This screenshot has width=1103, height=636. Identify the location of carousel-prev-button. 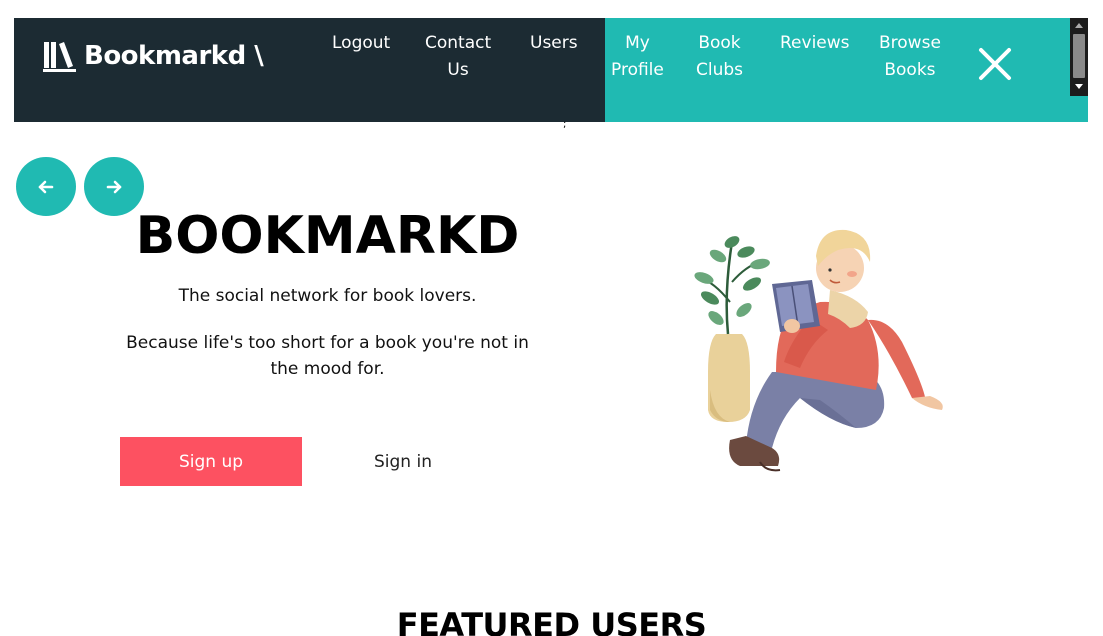
(46, 186).